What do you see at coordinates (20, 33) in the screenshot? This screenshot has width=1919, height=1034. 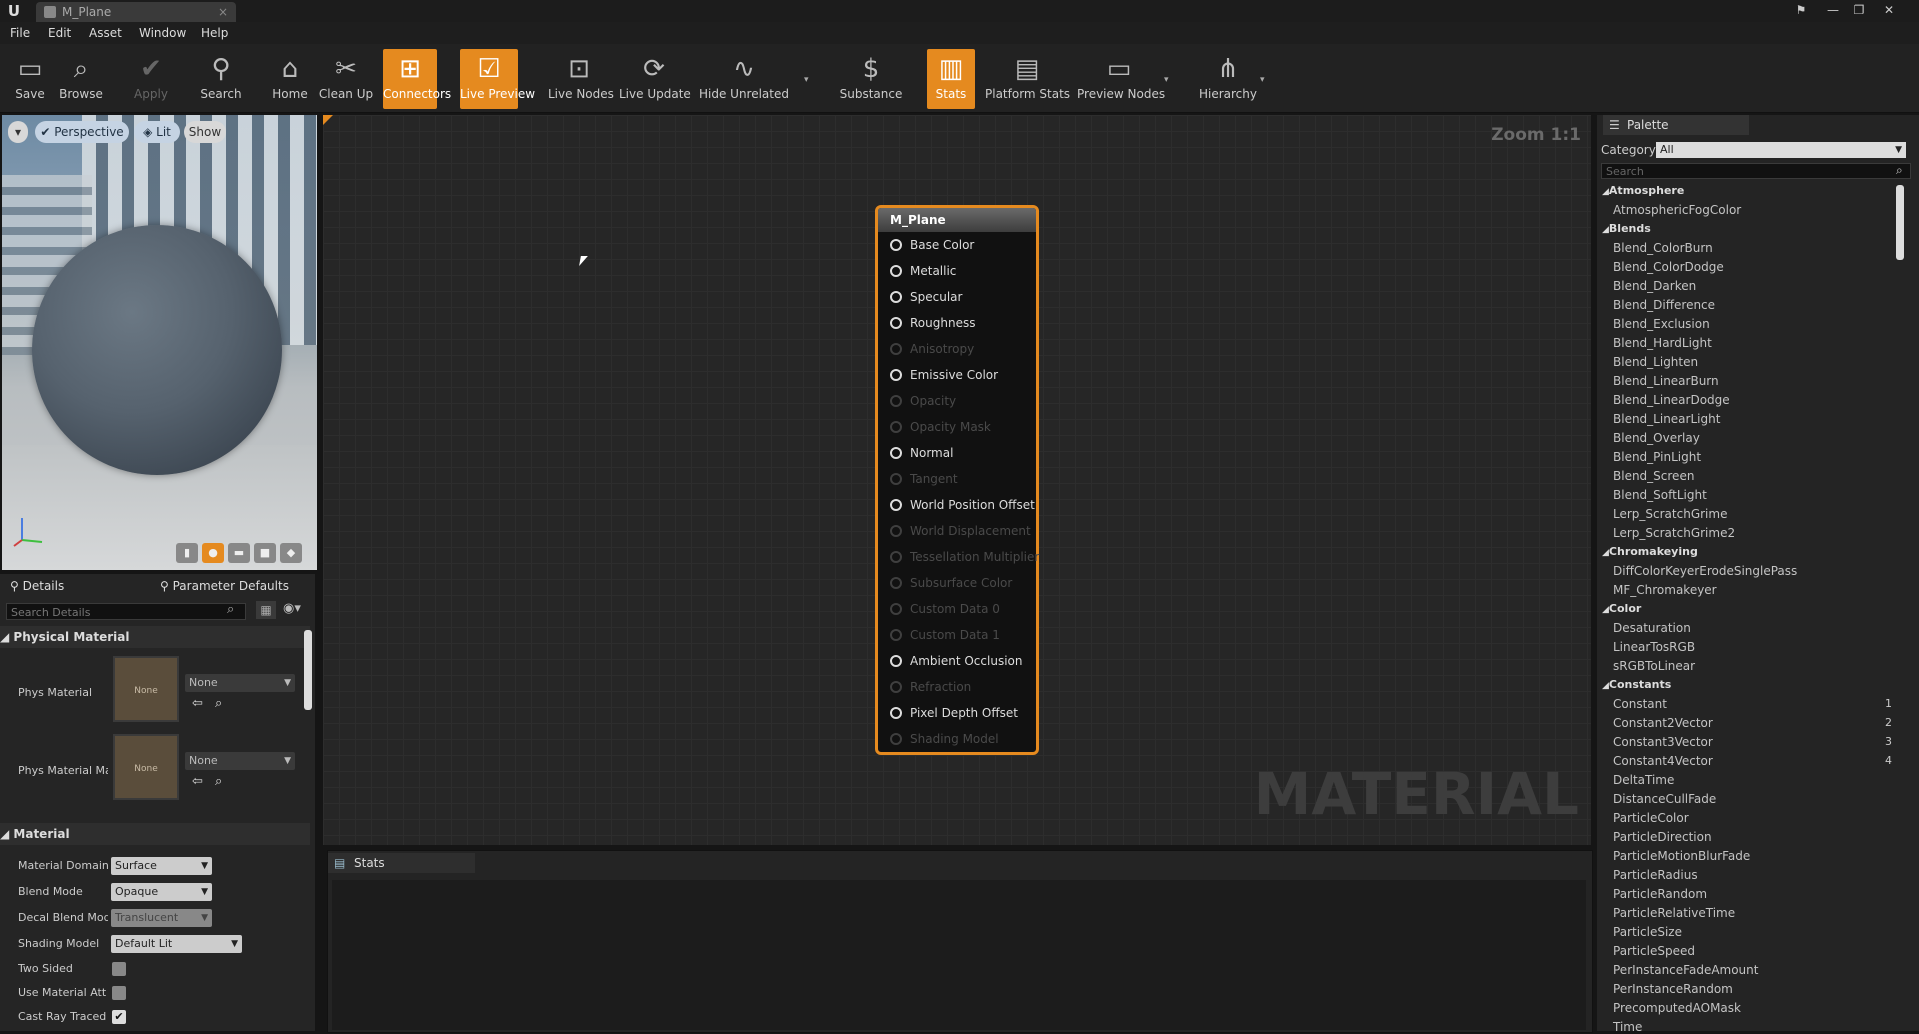 I see `menu-file: File` at bounding box center [20, 33].